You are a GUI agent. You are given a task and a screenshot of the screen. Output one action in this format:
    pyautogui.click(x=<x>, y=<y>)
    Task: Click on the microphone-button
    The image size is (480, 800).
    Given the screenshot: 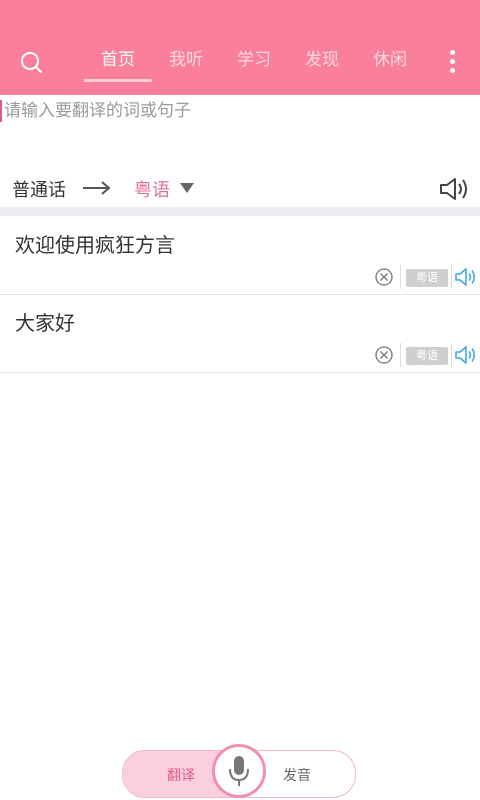 What is the action you would take?
    pyautogui.click(x=239, y=771)
    